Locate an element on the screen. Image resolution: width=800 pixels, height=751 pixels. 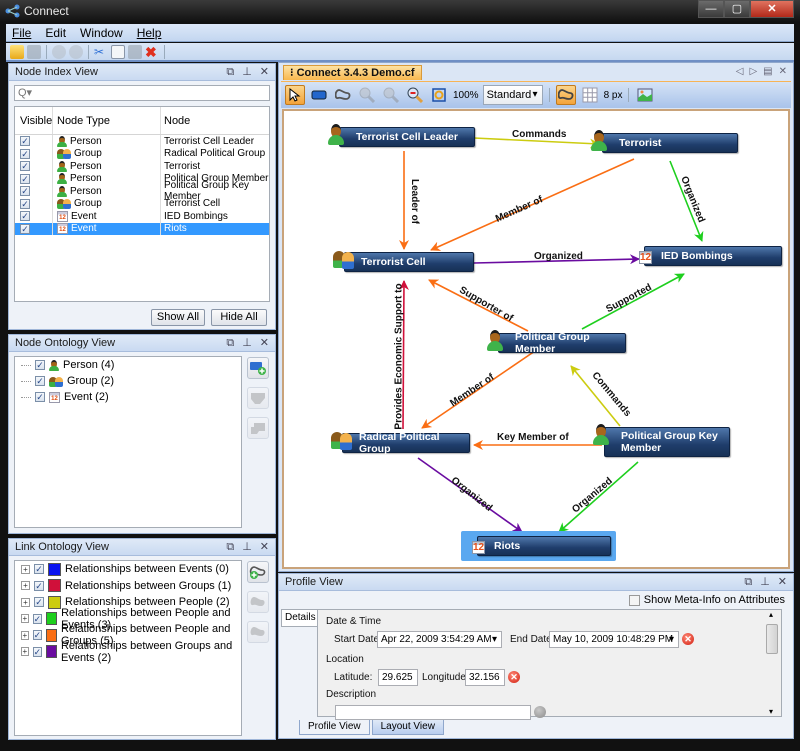
description-input is located at coordinates (433, 712).